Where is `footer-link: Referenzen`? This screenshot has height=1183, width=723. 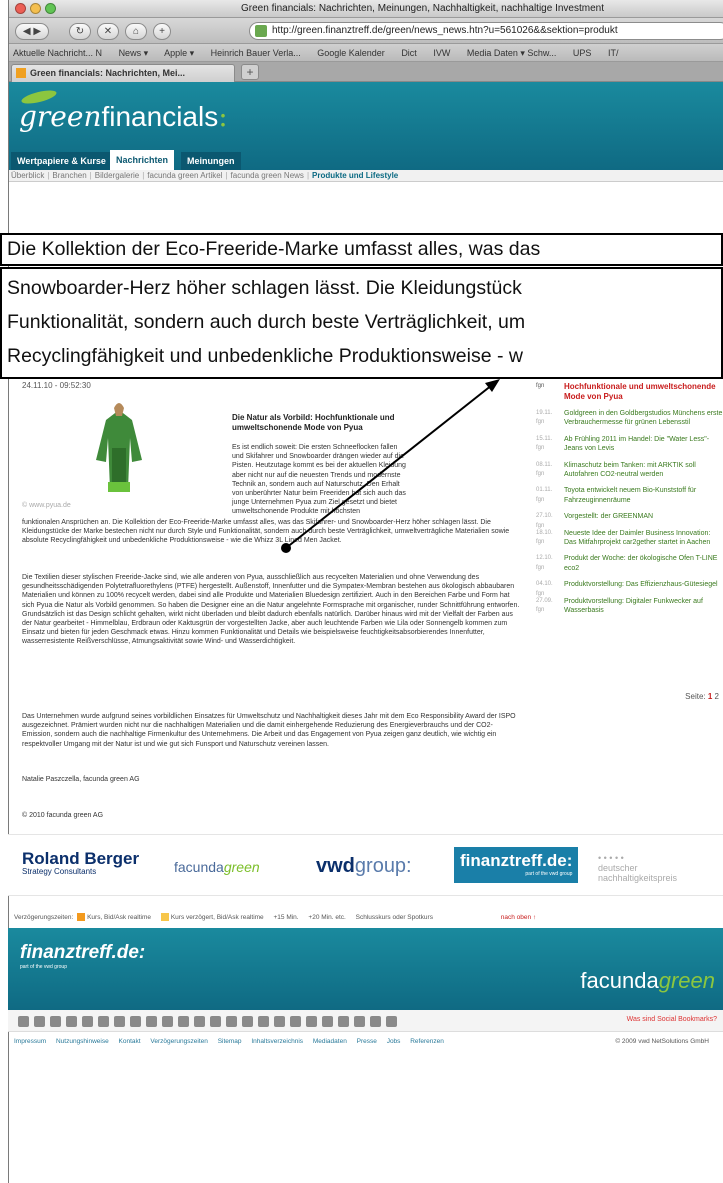
footer-link: Referenzen is located at coordinates (427, 1041).